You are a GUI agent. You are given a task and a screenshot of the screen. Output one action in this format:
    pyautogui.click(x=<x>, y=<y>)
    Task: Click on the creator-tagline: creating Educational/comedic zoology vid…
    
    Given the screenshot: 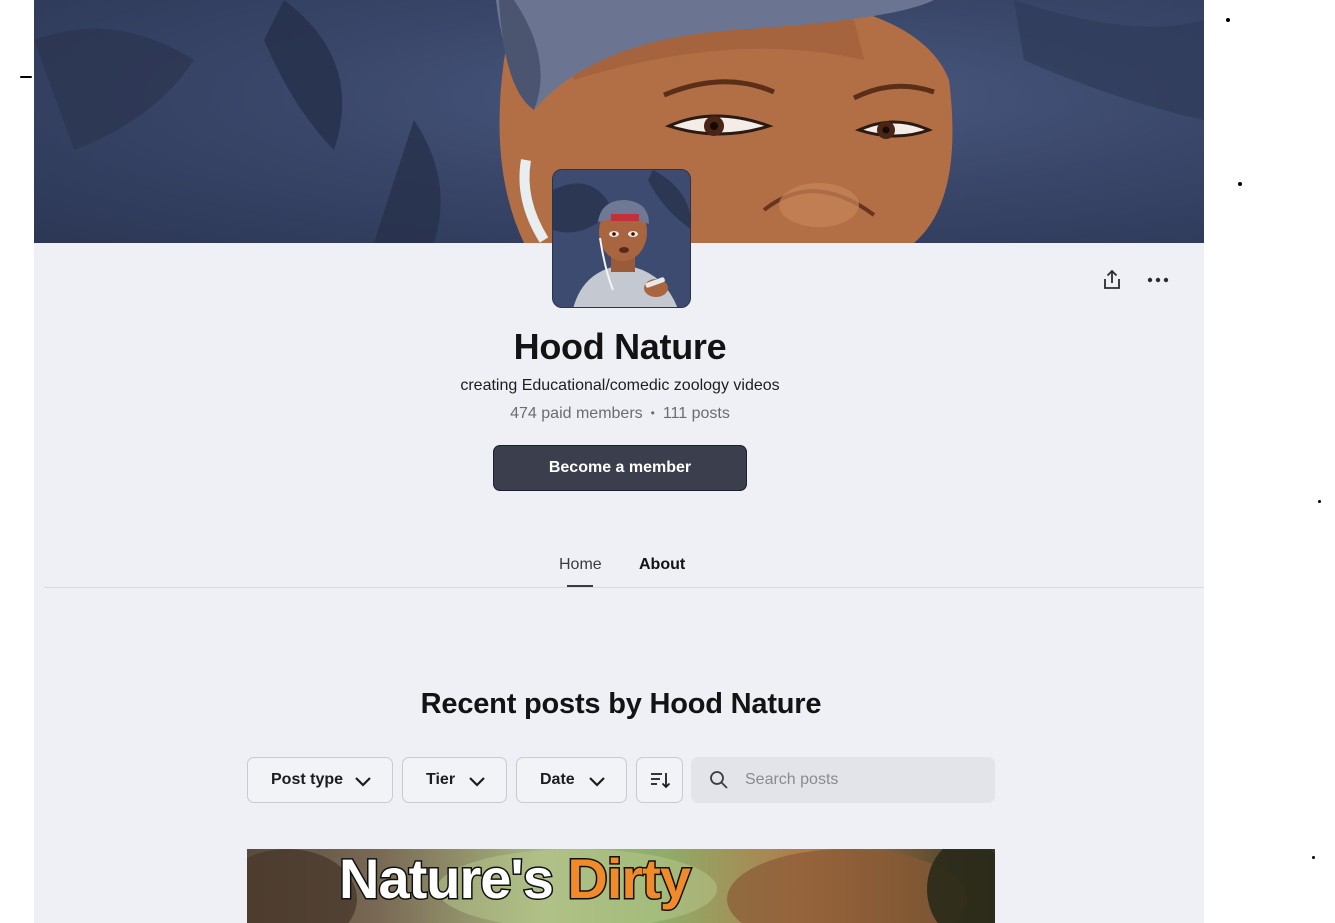 What is the action you would take?
    pyautogui.click(x=620, y=385)
    